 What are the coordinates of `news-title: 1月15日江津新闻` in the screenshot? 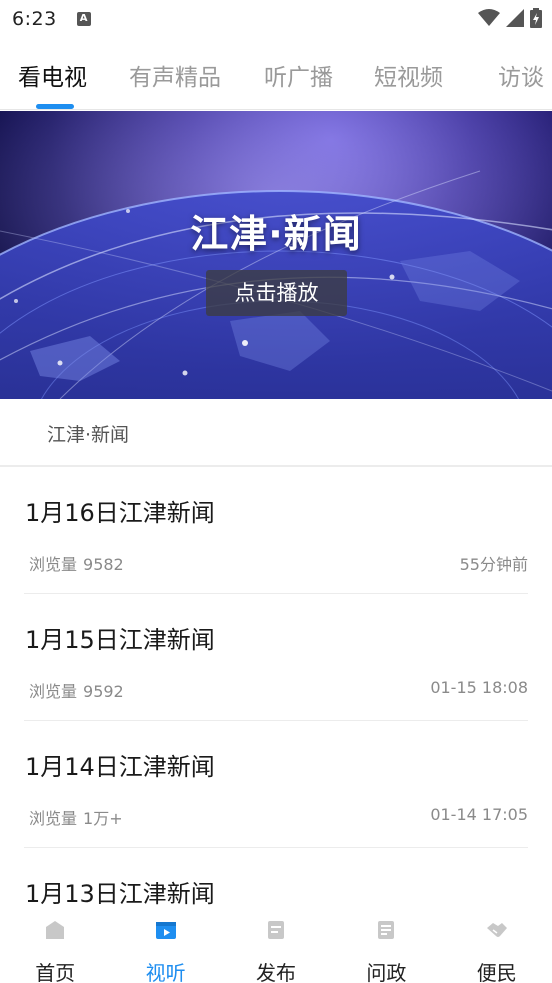 It's located at (120, 640).